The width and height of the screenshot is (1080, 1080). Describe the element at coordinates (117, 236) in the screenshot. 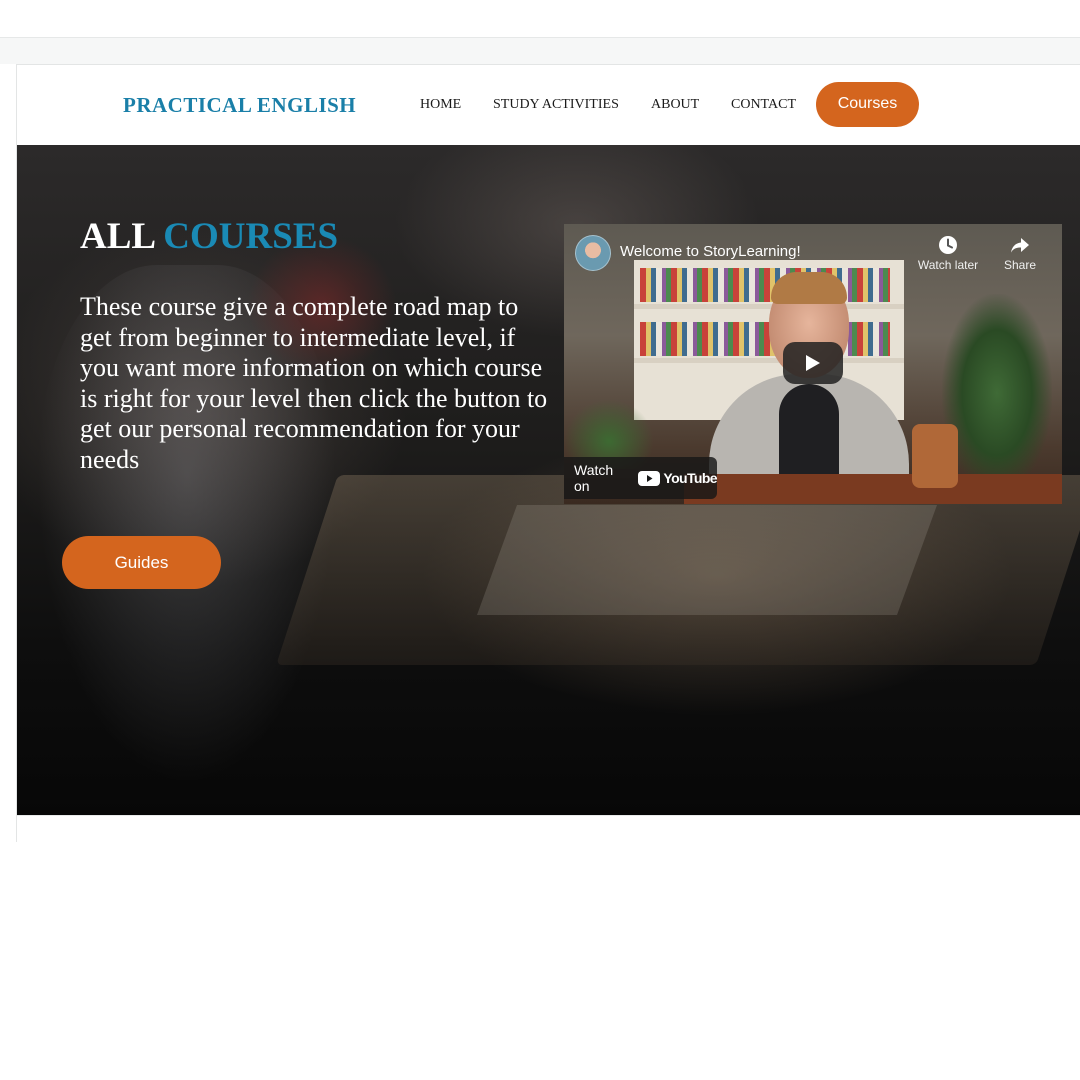

I see `hero-title-main: ALL` at that location.